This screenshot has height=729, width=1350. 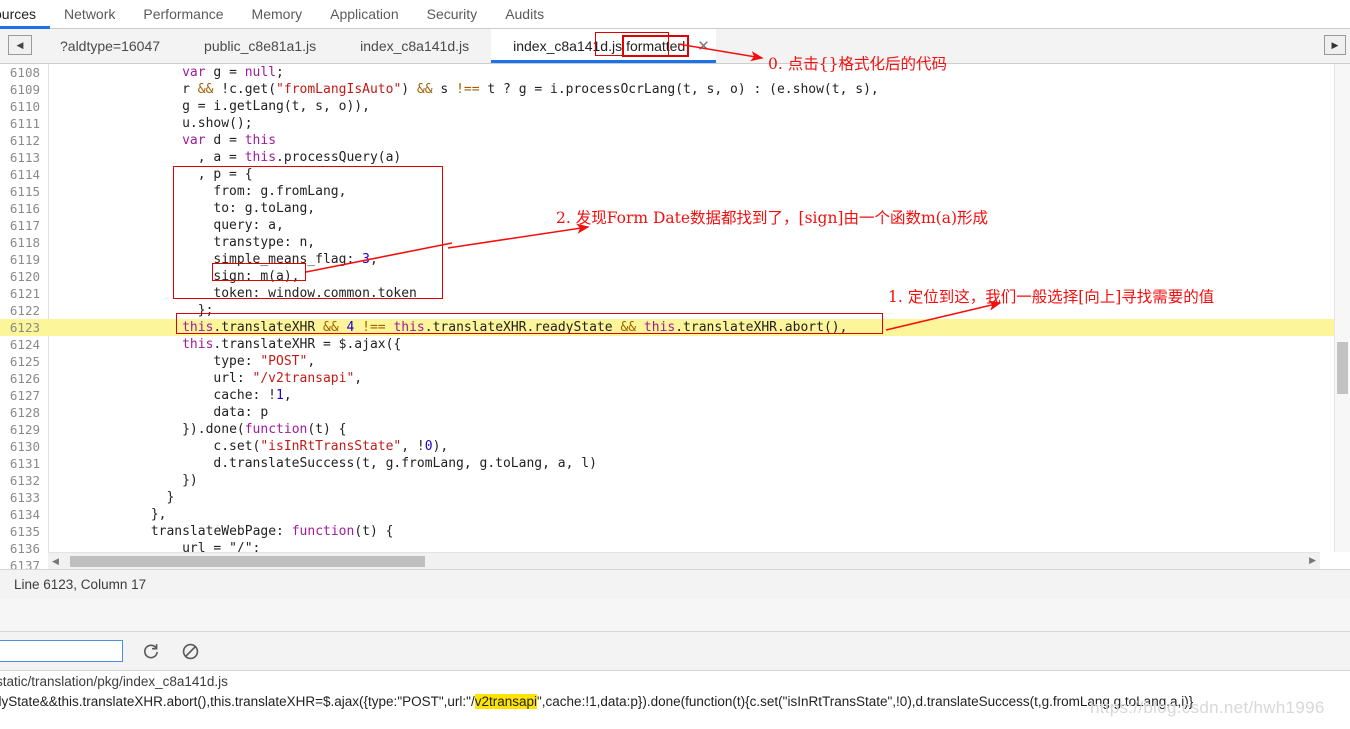 I want to click on line-number: 6134, so click(x=24, y=514).